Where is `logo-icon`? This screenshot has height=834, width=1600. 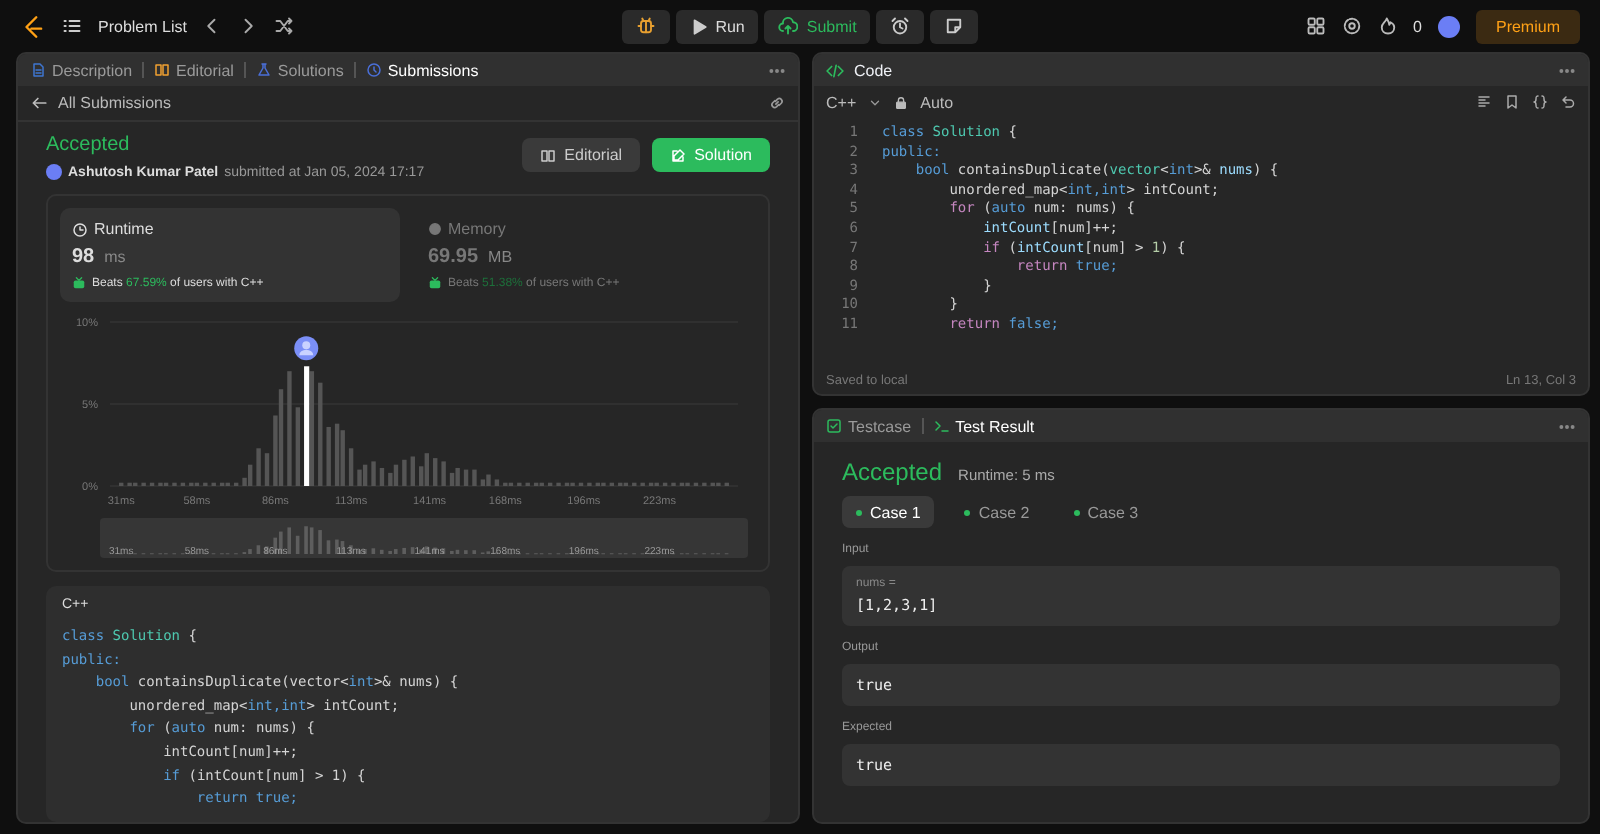 logo-icon is located at coordinates (33, 26).